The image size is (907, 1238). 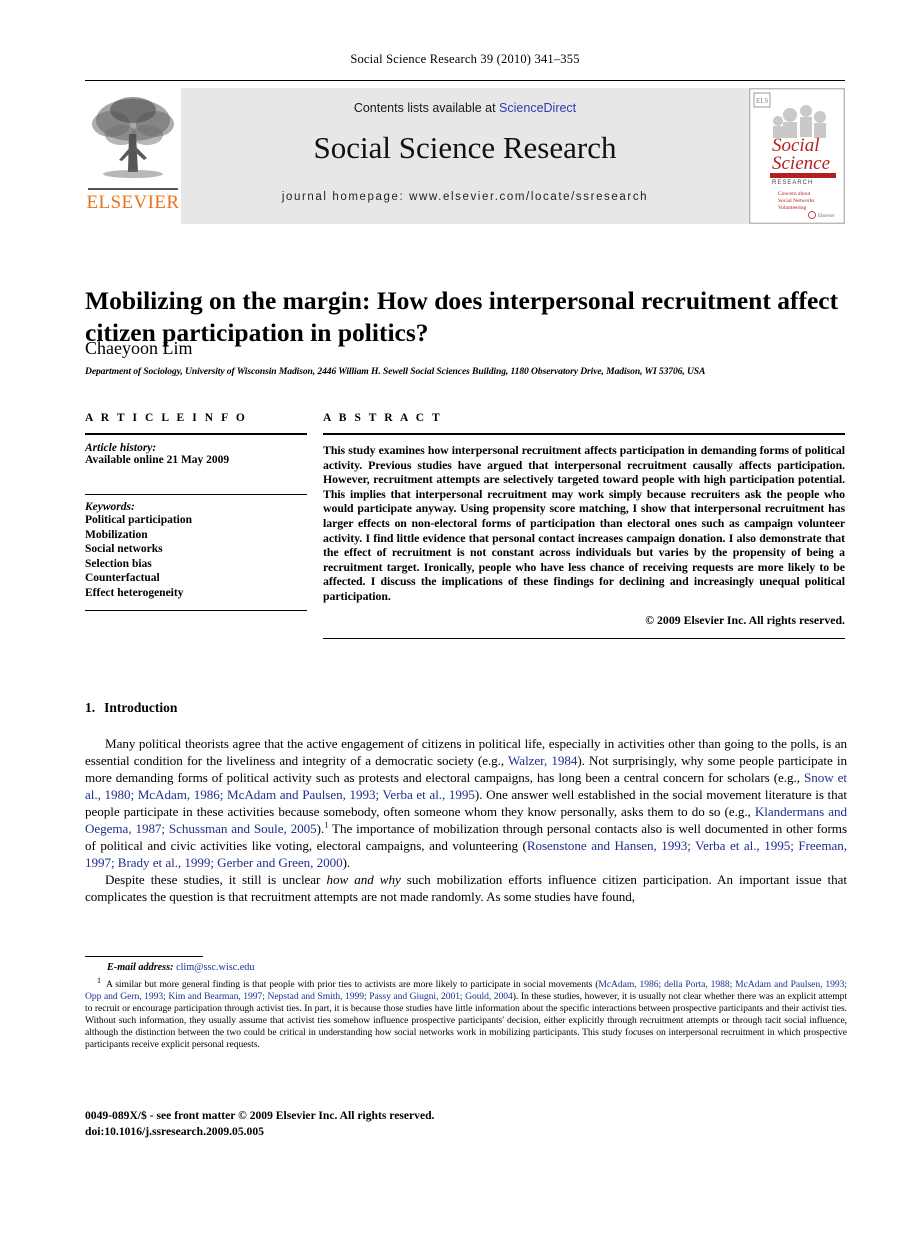 What do you see at coordinates (794, 194) in the screenshot?
I see `svg-text: Concern about` at bounding box center [794, 194].